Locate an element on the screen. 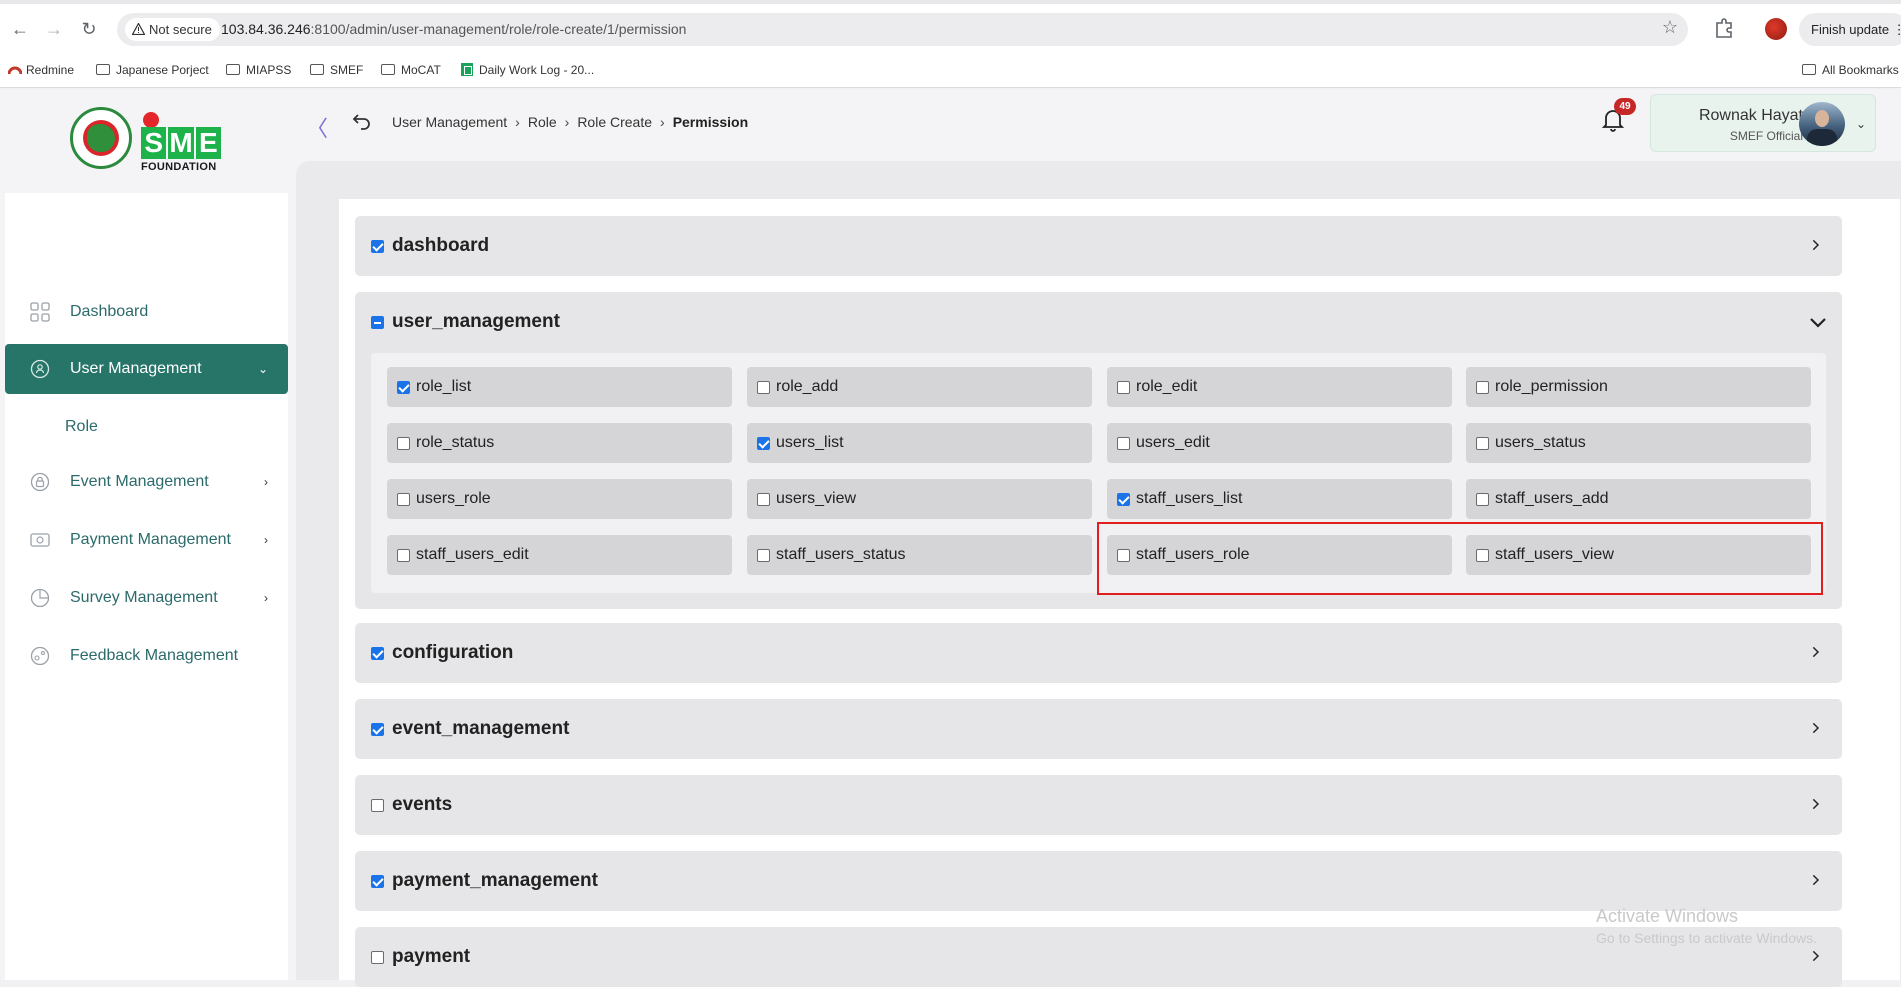  bookmark-star-icon: ☆ is located at coordinates (1670, 27).